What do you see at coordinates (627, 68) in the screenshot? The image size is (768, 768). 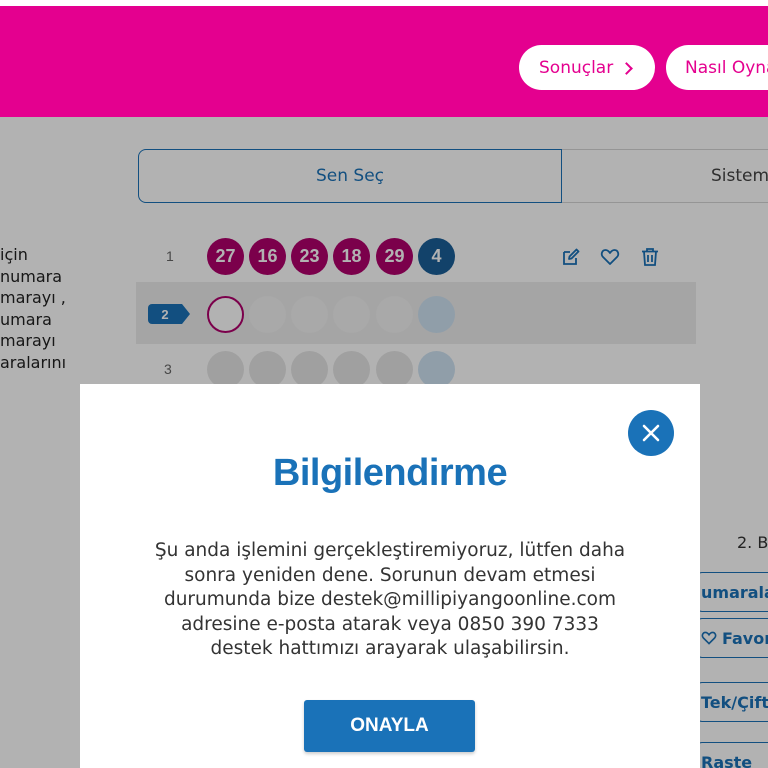 I see `chevron-right-icon` at bounding box center [627, 68].